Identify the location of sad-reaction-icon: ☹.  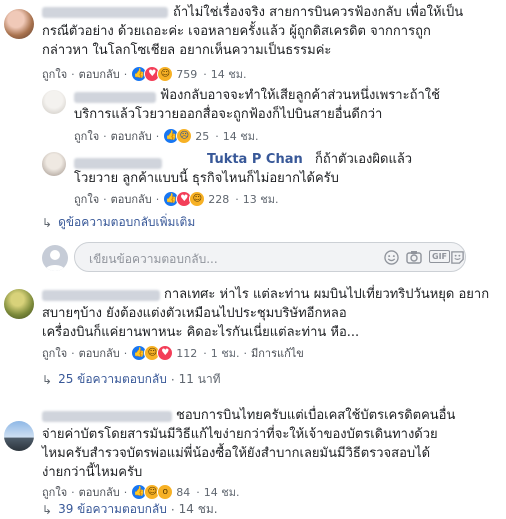
(184, 136).